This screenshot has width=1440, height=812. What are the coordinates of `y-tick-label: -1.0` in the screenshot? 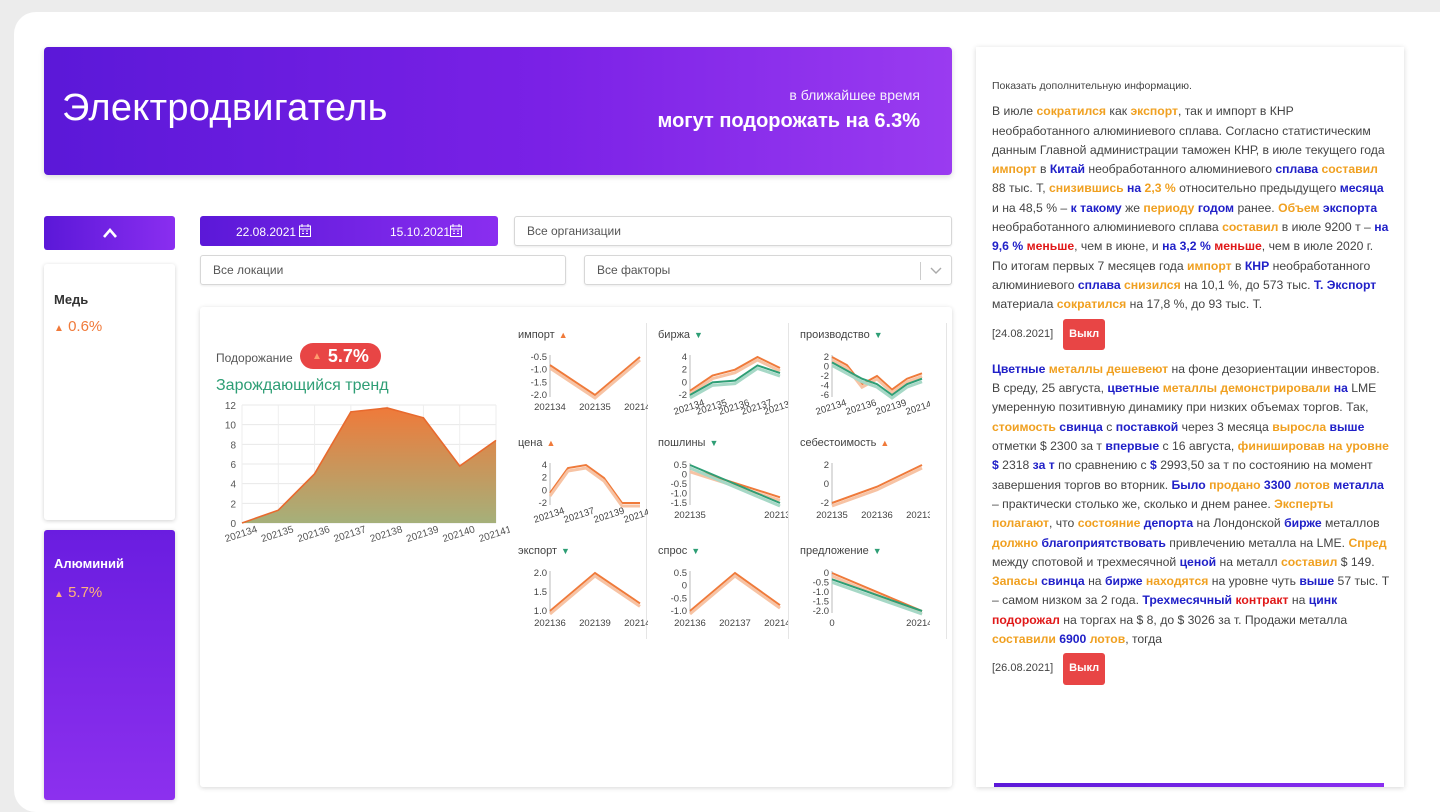 It's located at (679, 611).